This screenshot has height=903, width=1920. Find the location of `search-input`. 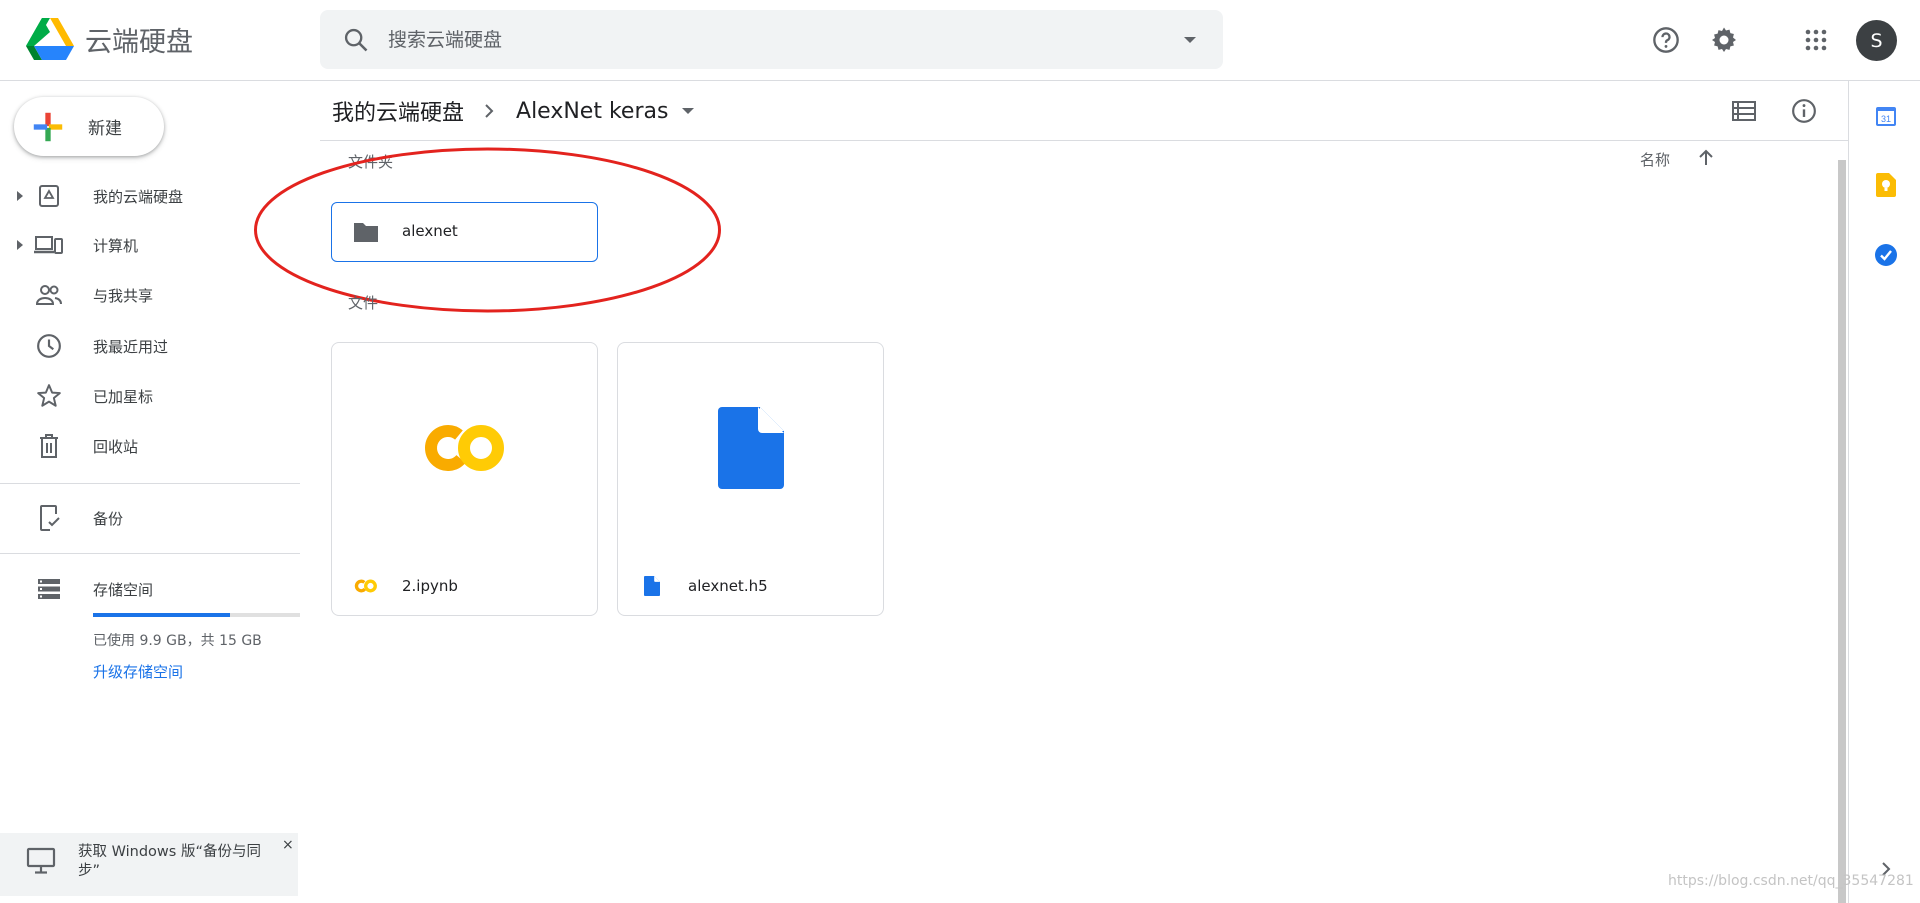

search-input is located at coordinates (768, 40).